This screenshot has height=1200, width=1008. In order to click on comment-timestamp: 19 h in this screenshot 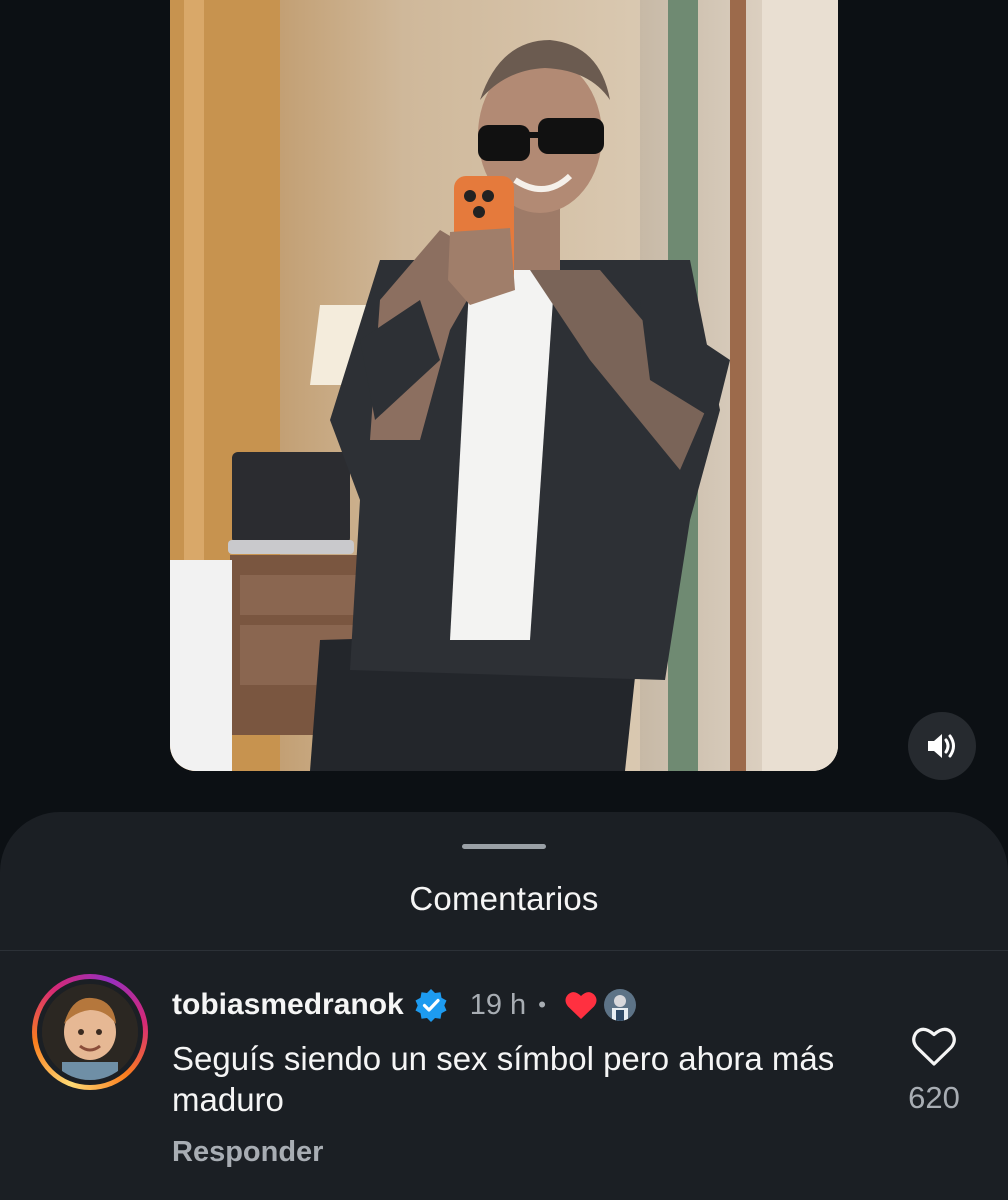, I will do `click(498, 1004)`.